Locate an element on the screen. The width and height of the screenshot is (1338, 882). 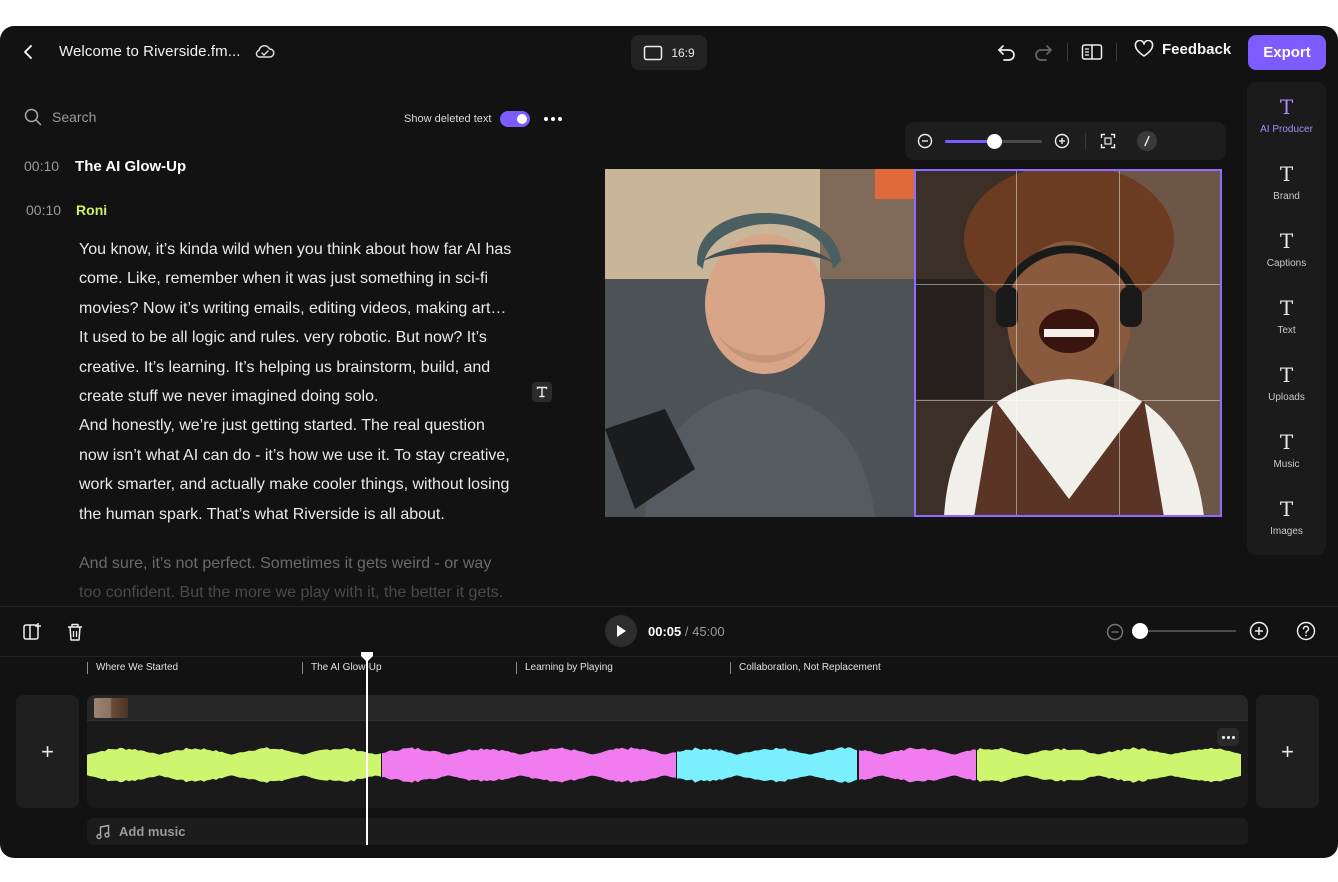
chapter-title: The AI Glow-Up is located at coordinates (130, 166).